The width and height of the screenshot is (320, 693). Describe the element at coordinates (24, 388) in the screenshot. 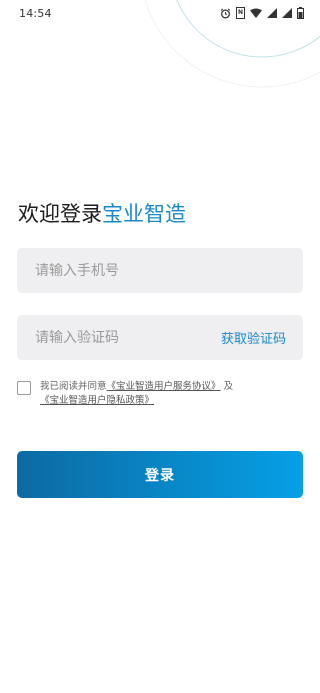

I see `agreement-checkbox` at that location.